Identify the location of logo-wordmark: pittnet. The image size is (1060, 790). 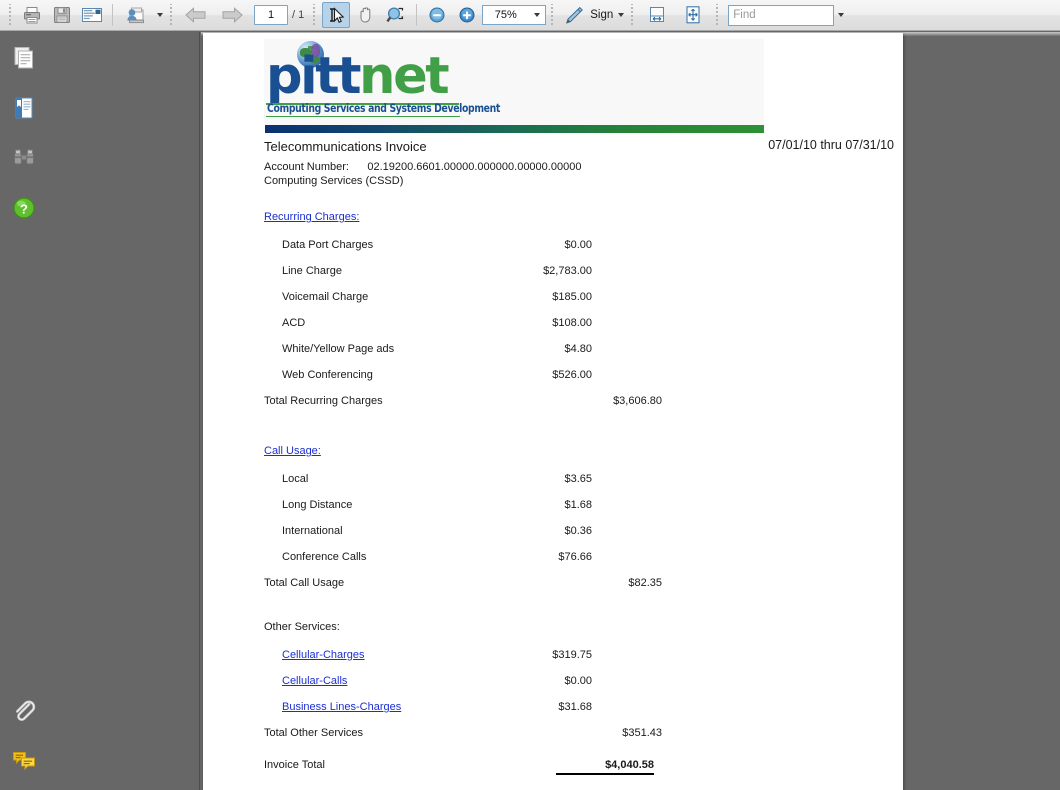
(358, 76).